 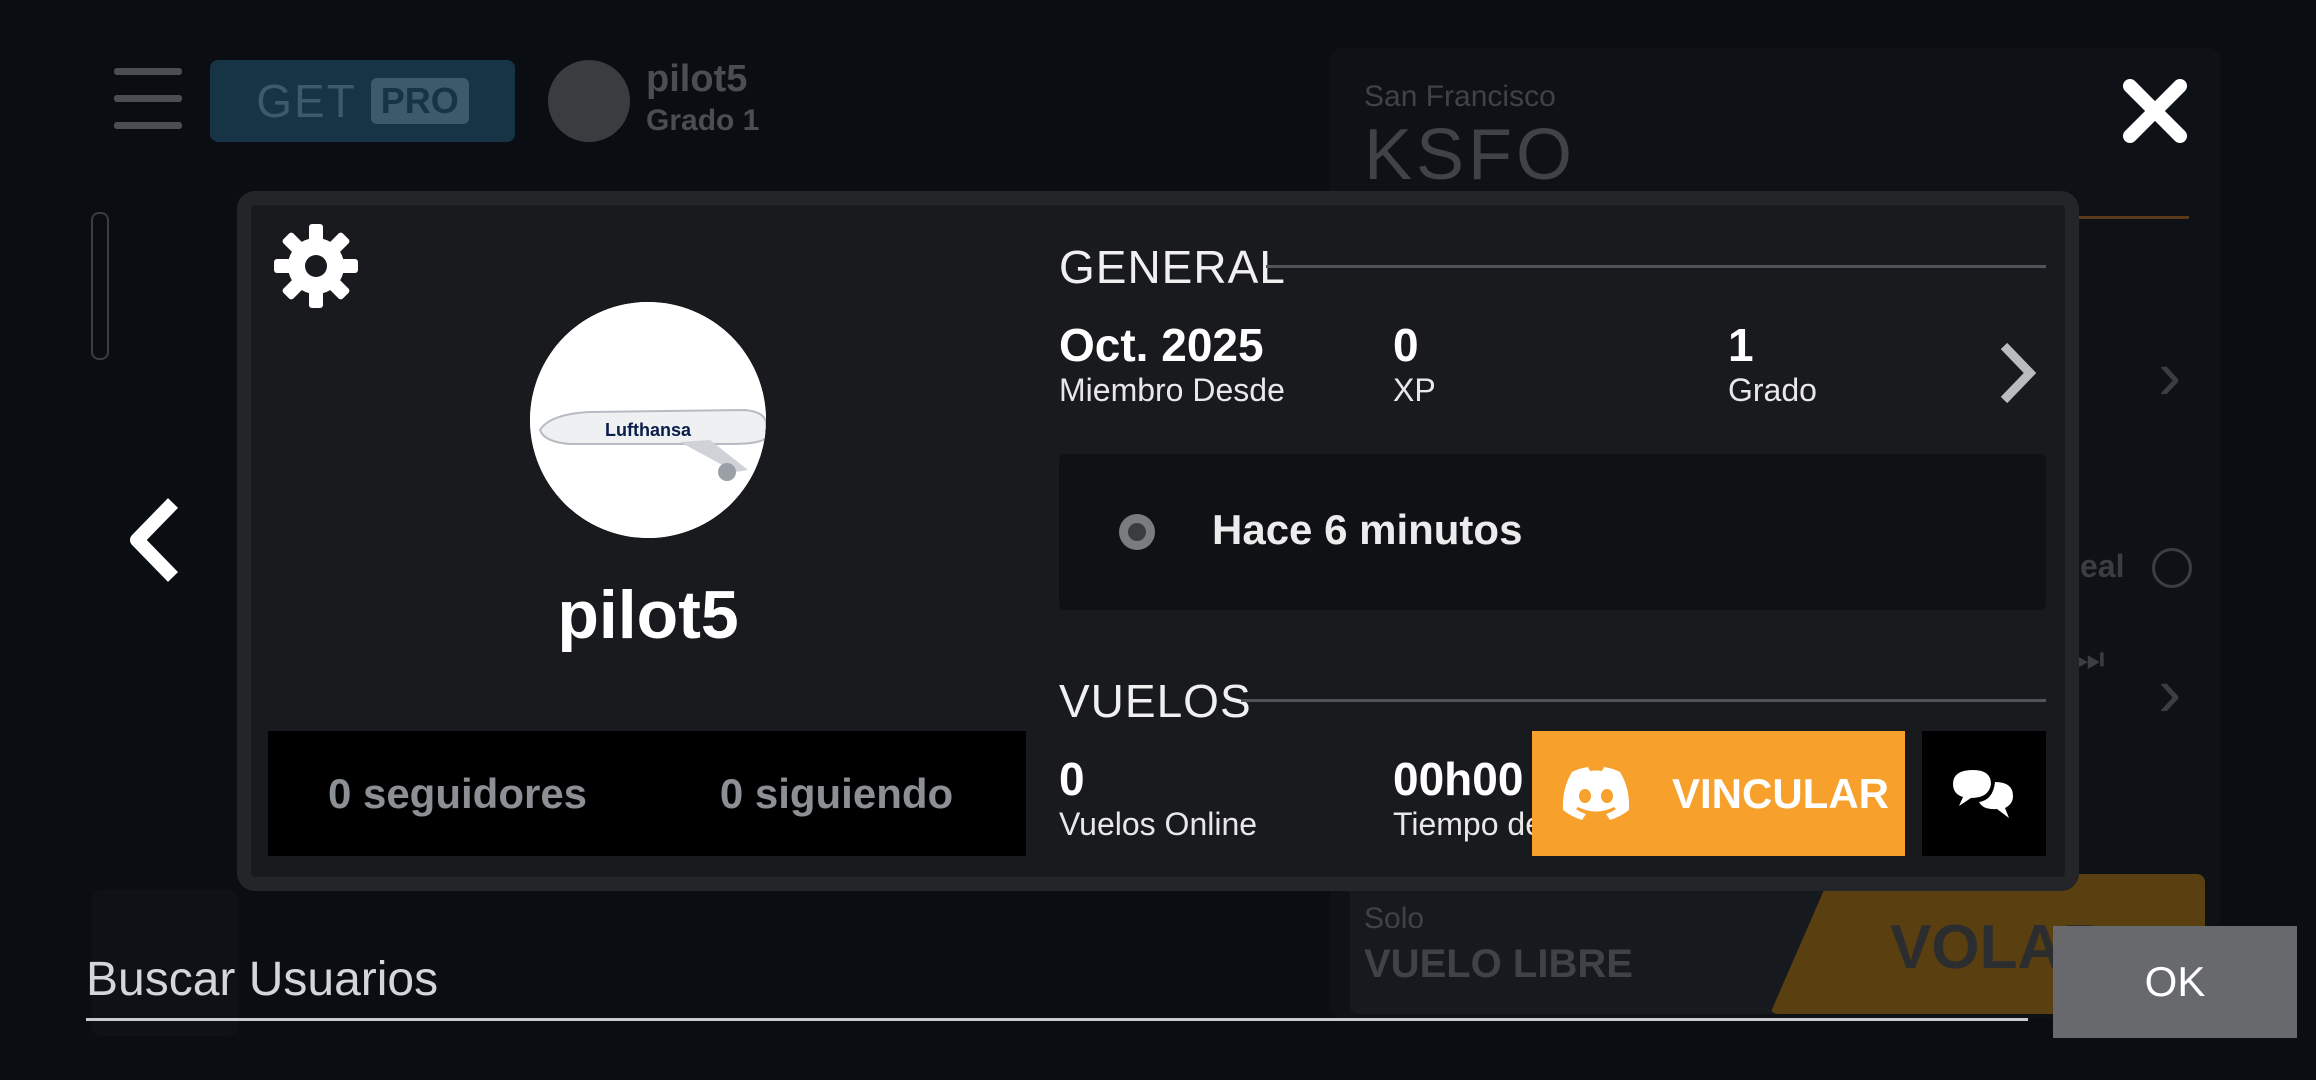 I want to click on chat-button, so click(x=1984, y=793).